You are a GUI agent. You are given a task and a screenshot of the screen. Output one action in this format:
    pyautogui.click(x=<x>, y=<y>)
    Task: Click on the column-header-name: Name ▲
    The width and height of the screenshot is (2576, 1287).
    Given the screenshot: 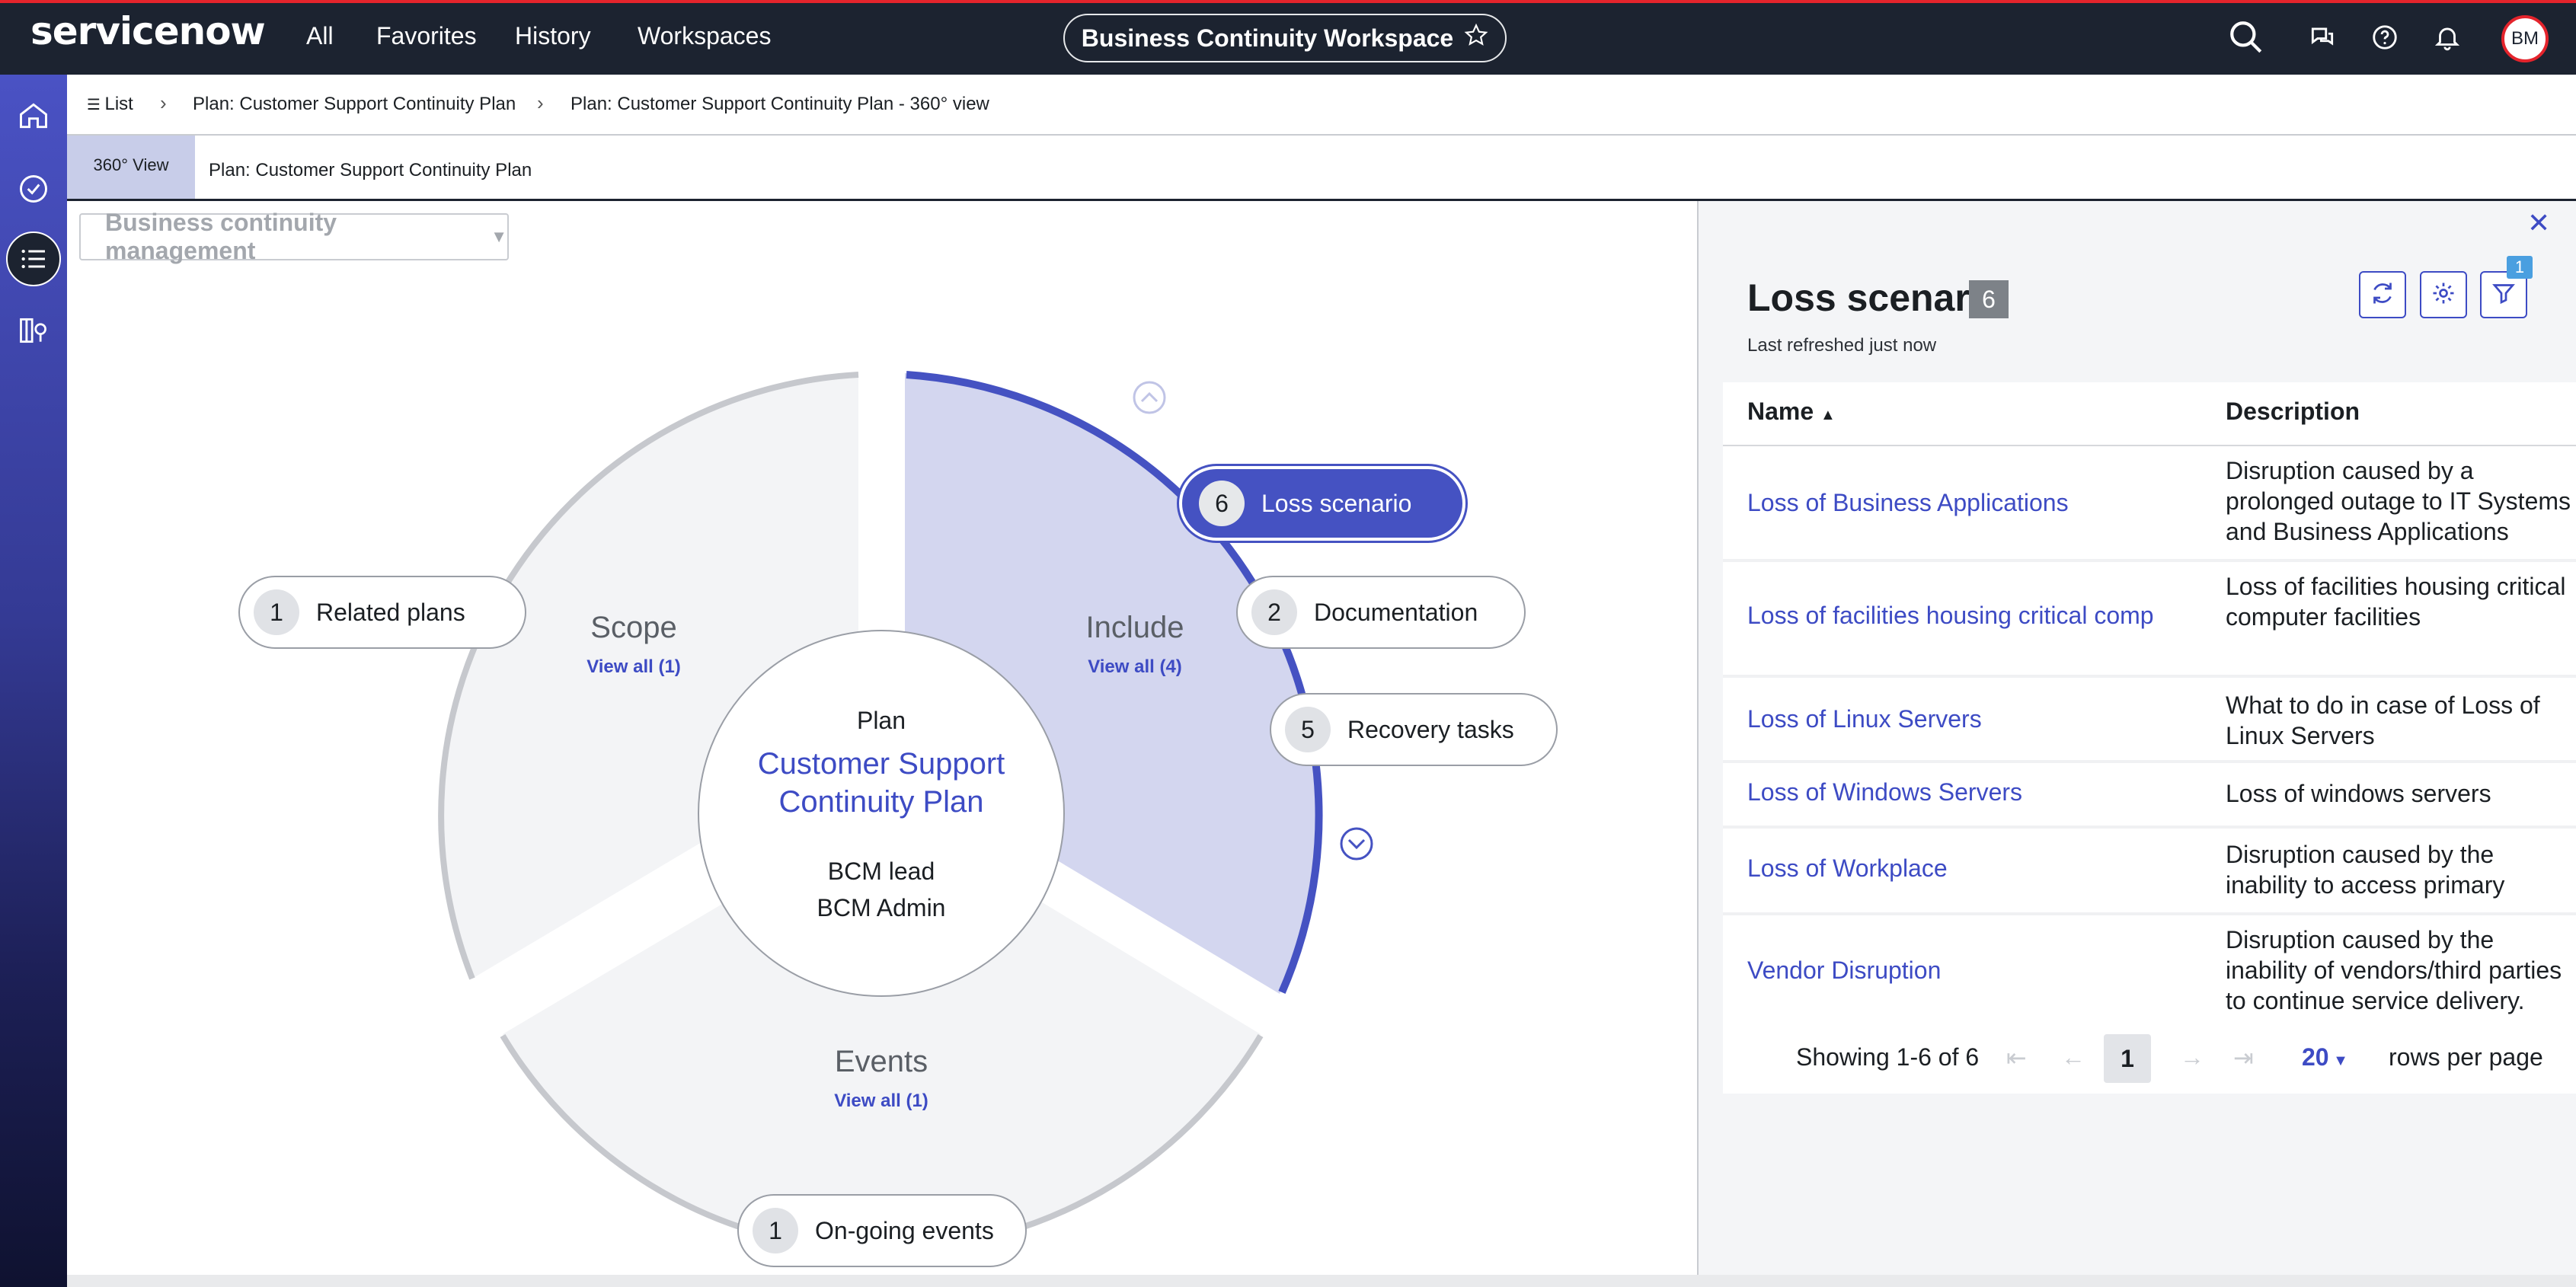 What is the action you would take?
    pyautogui.click(x=1791, y=412)
    